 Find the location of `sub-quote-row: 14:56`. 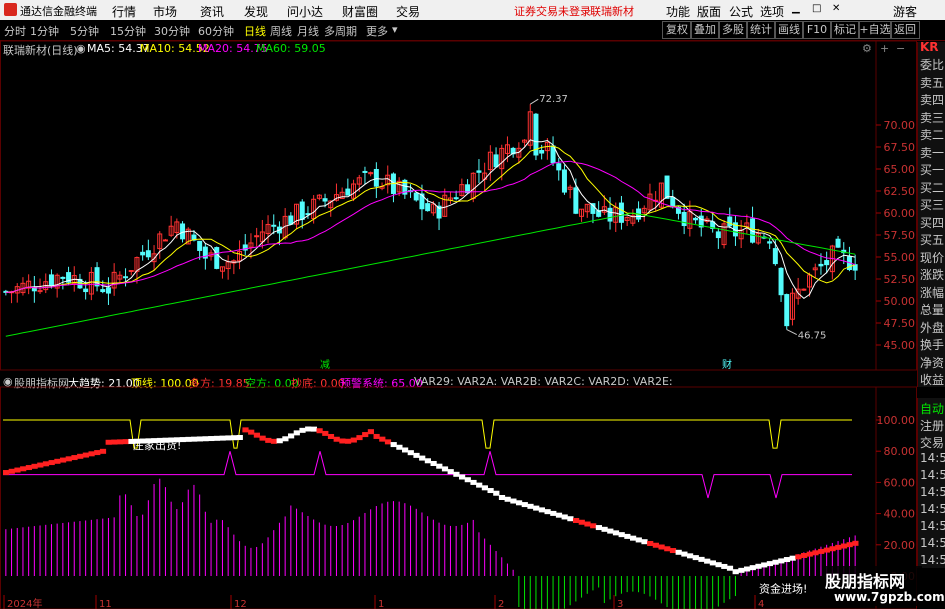

sub-quote-row: 14:56 is located at coordinates (932, 560).